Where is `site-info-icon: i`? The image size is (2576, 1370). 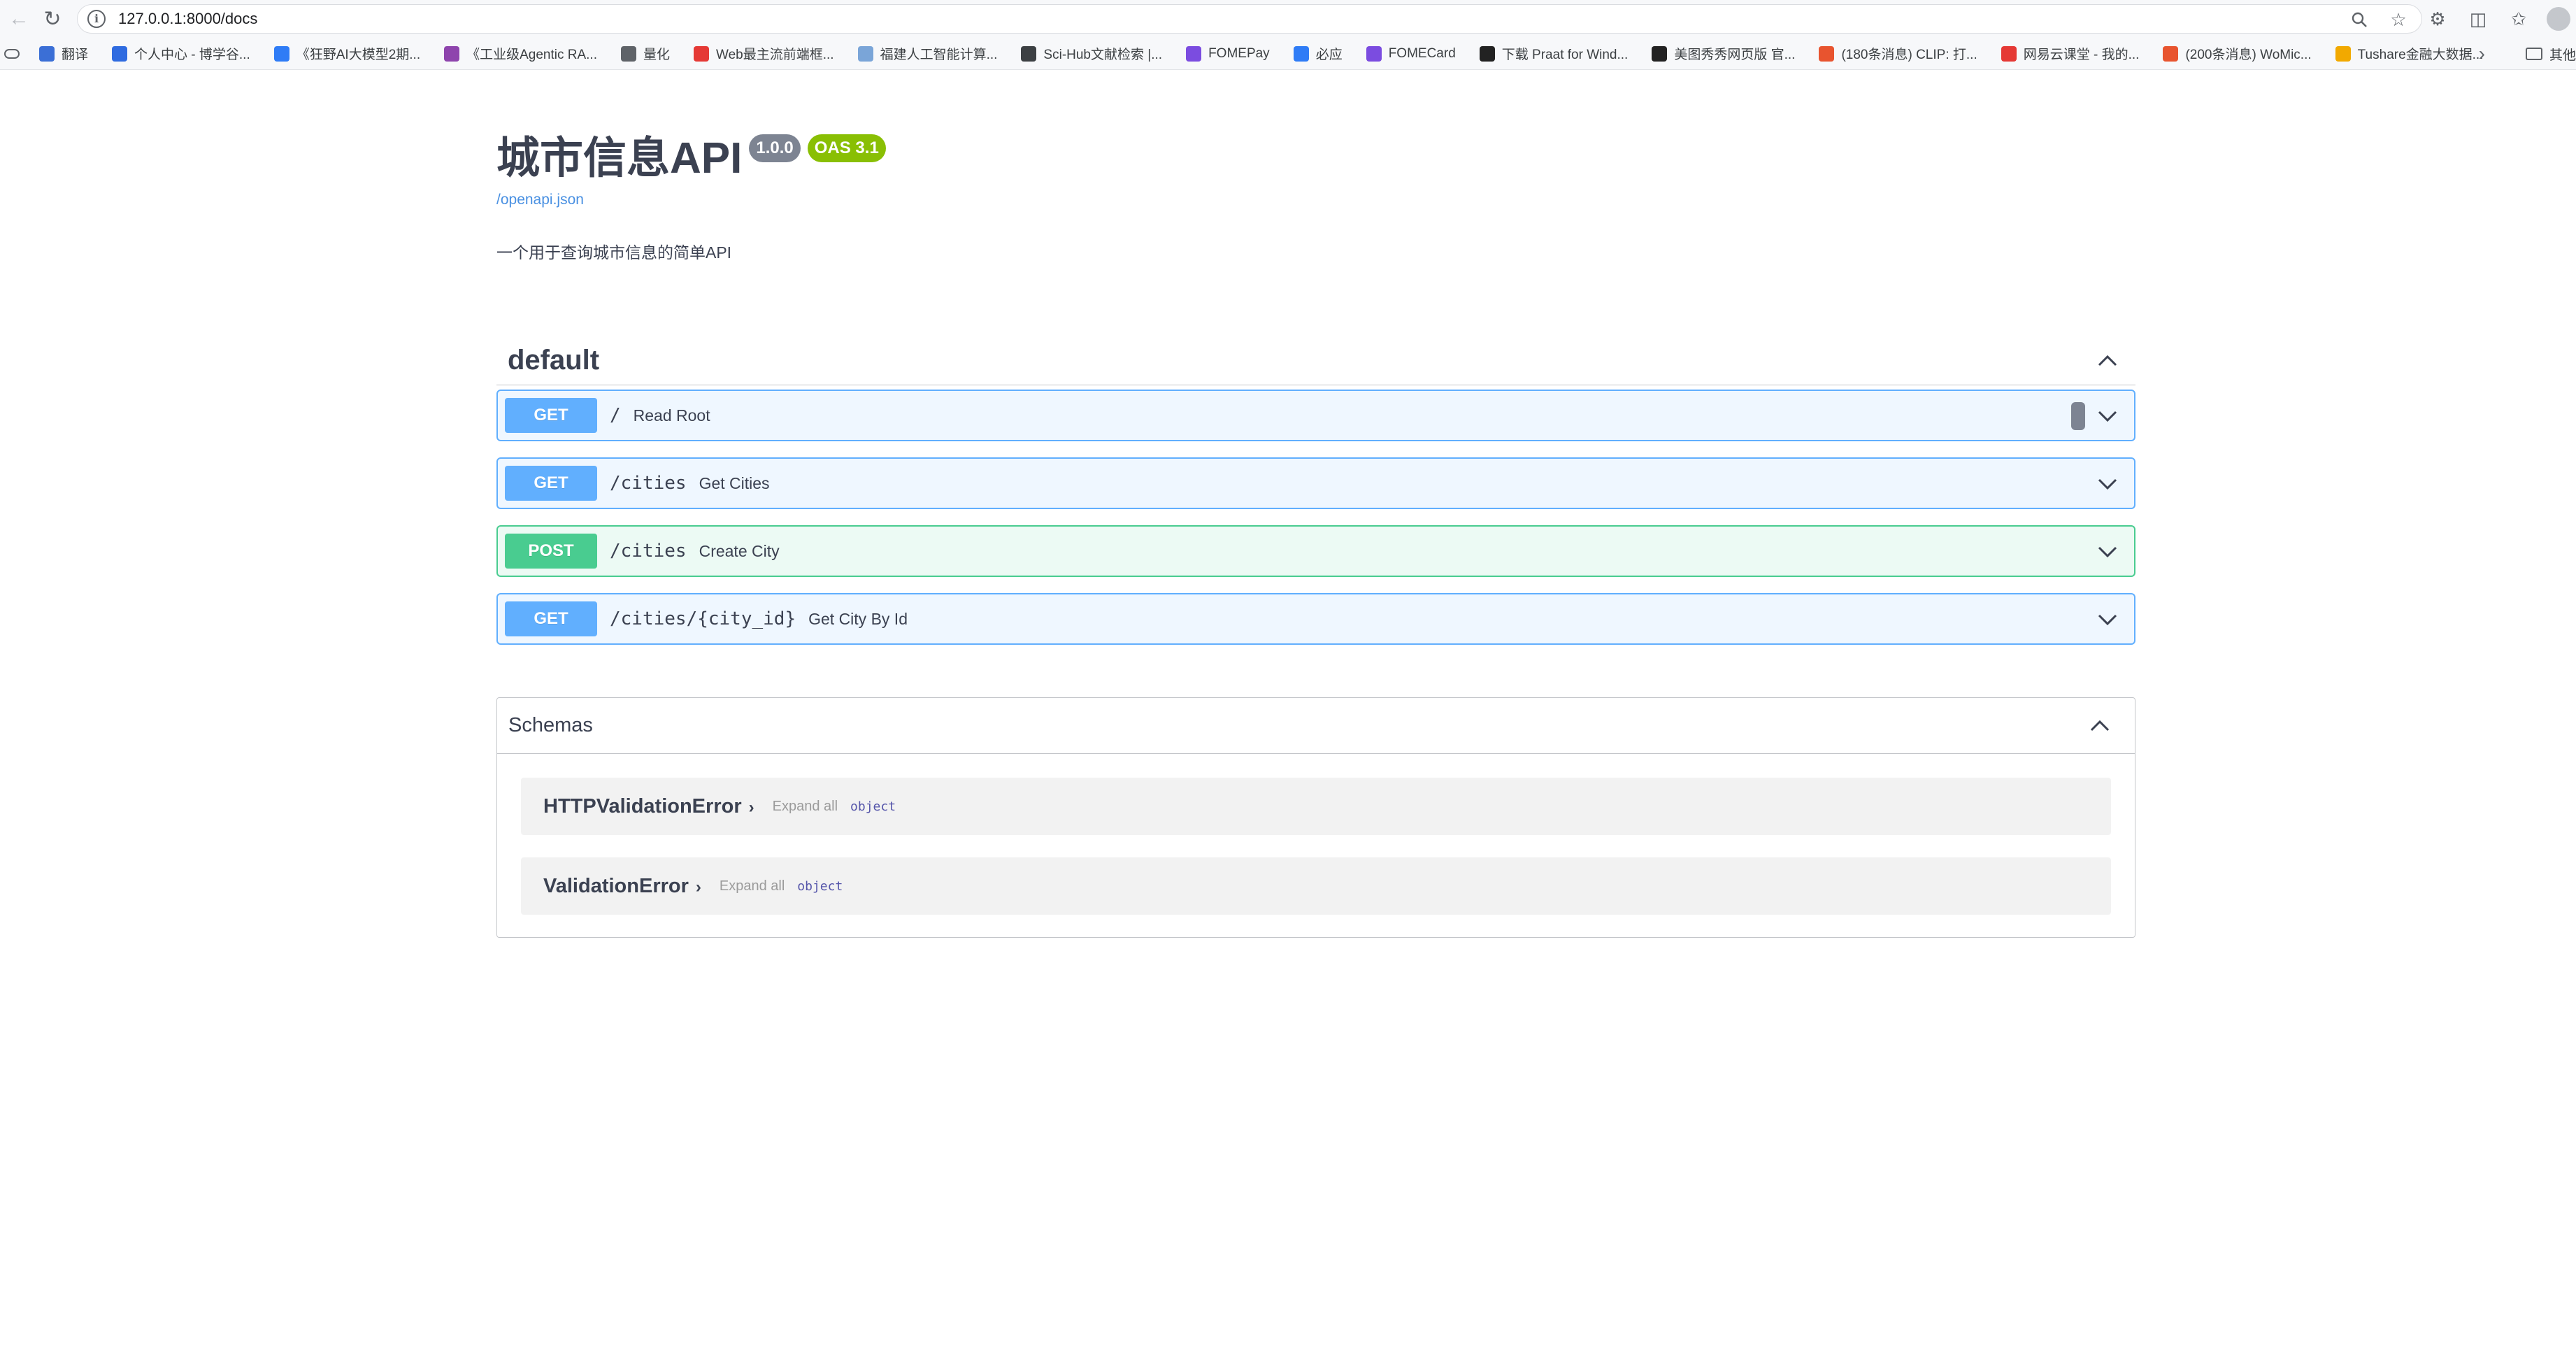 site-info-icon: i is located at coordinates (96, 19).